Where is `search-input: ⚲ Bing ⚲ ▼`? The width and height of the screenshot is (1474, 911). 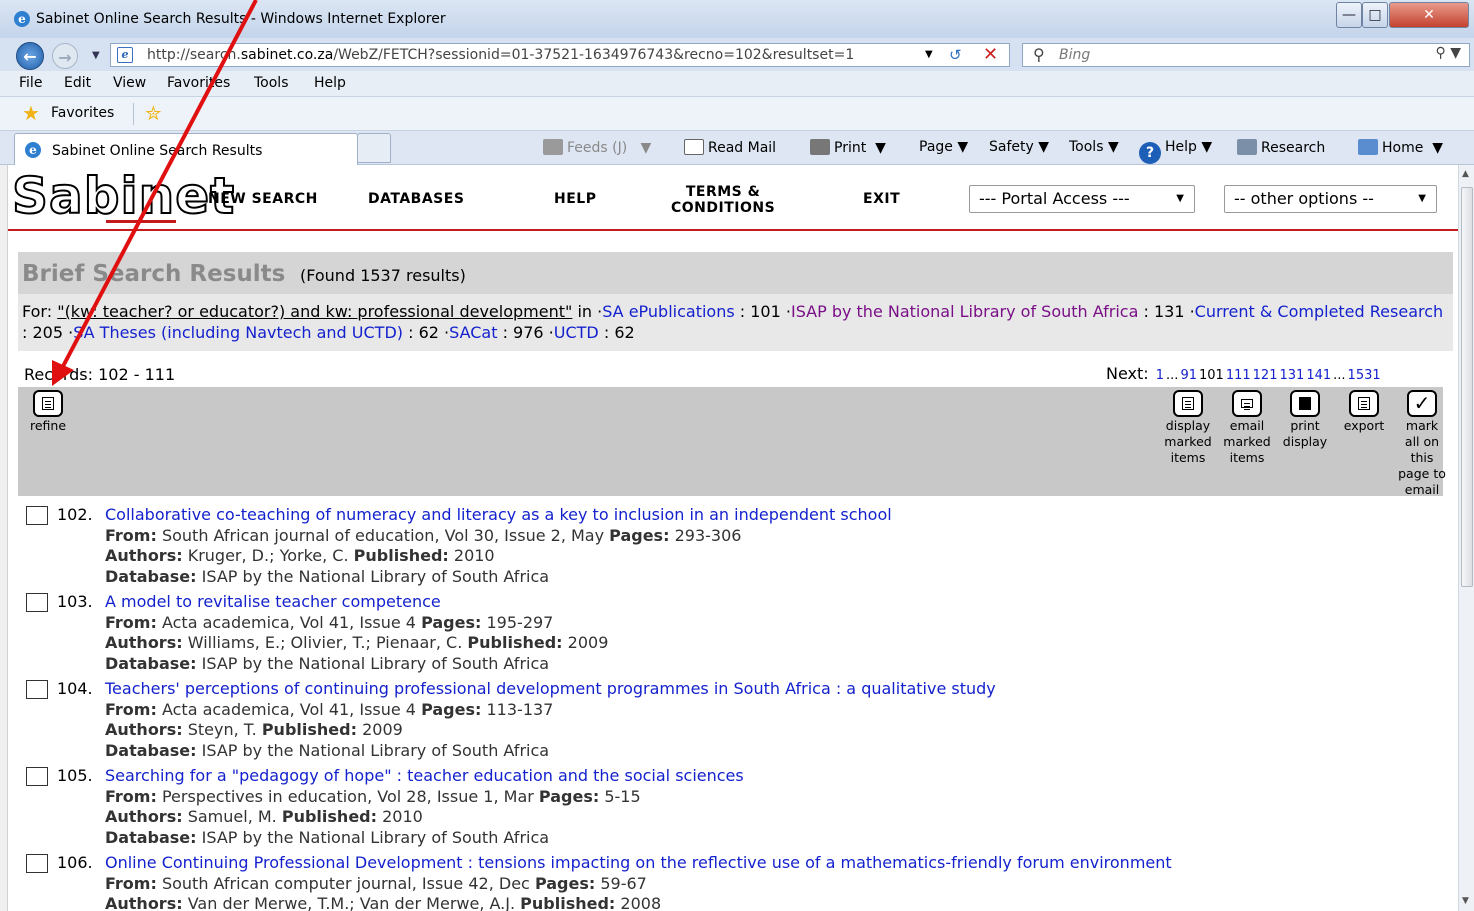 search-input: ⚲ Bing ⚲ ▼ is located at coordinates (1246, 55).